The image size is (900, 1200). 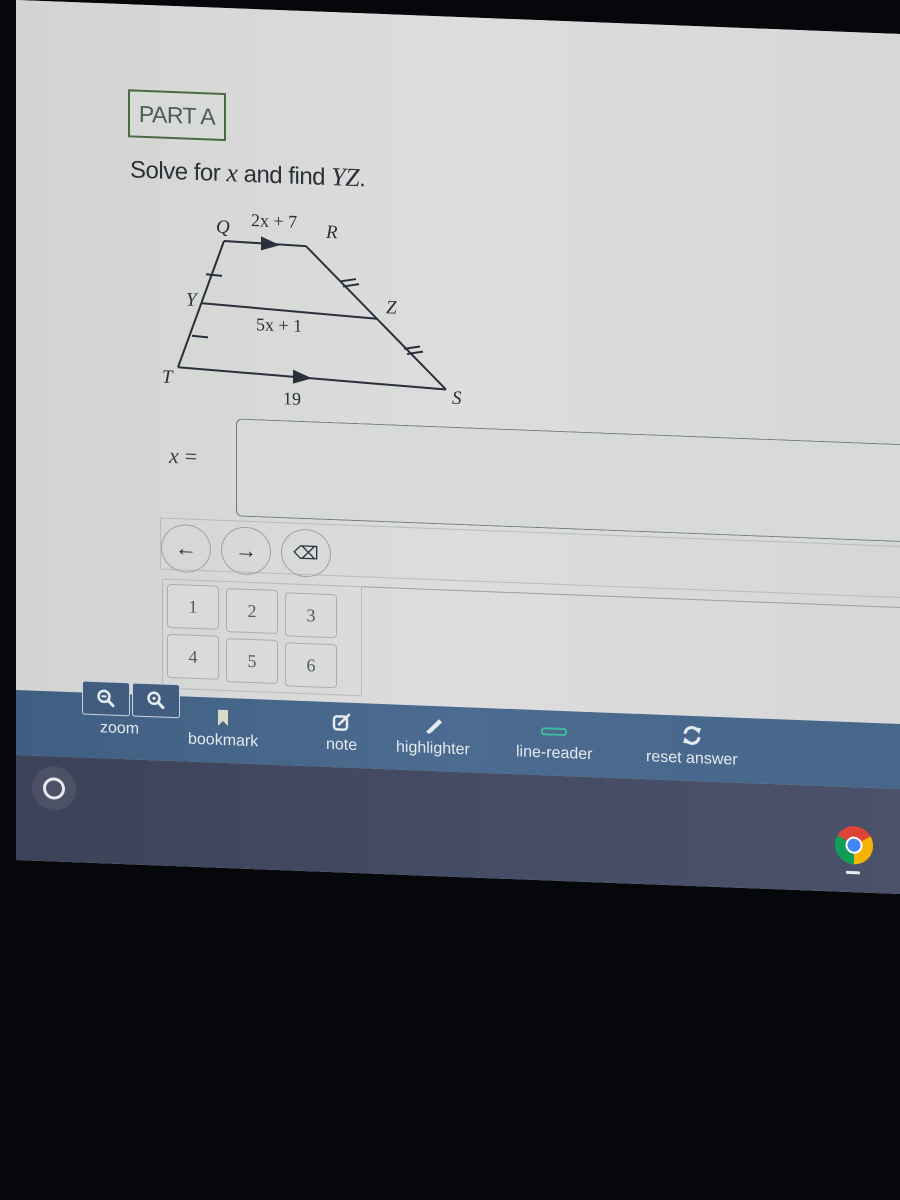 I want to click on vertex-R-label: R, so click(x=331, y=232).